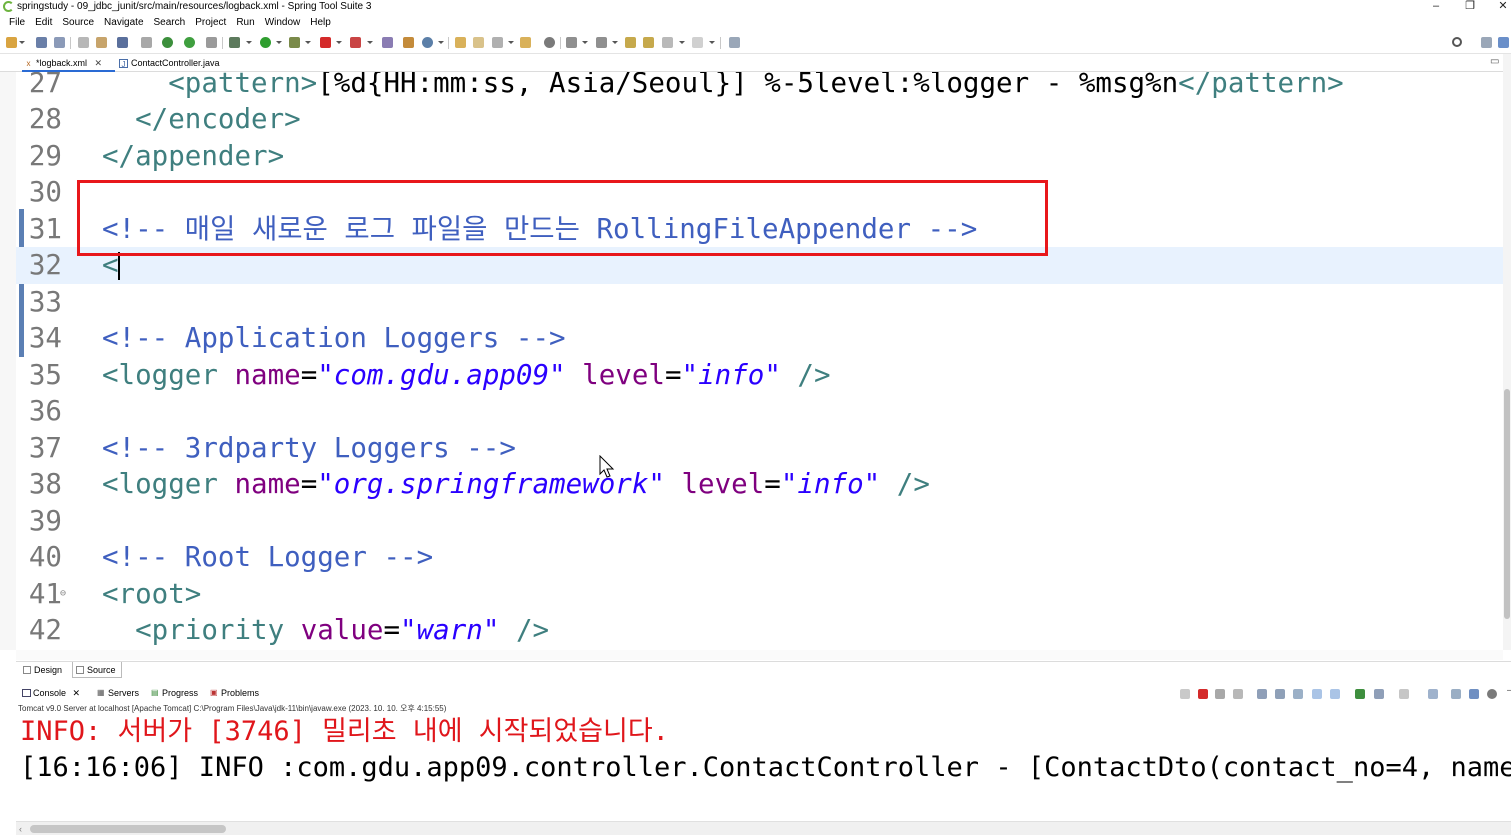 The width and height of the screenshot is (1511, 835). I want to click on skip-breakpoints-icon, so click(146, 42).